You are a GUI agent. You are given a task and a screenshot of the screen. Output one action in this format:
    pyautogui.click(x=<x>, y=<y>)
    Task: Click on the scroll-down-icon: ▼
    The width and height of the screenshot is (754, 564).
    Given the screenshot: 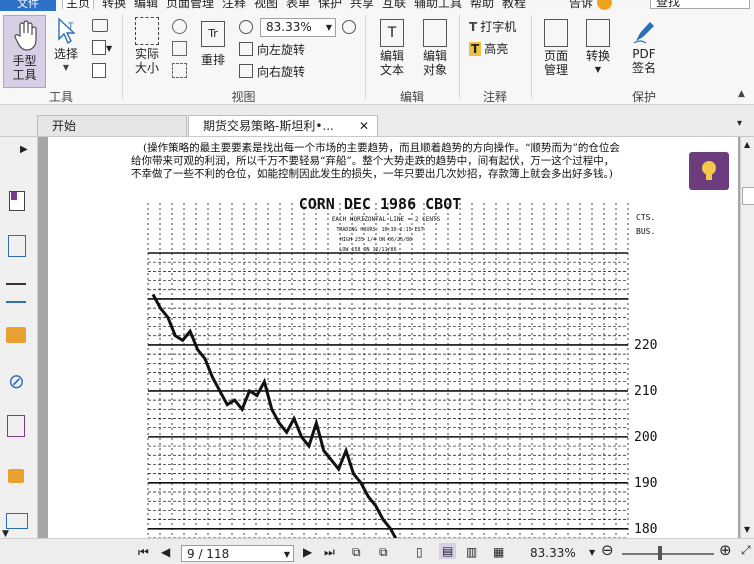 What is the action you would take?
    pyautogui.click(x=747, y=529)
    